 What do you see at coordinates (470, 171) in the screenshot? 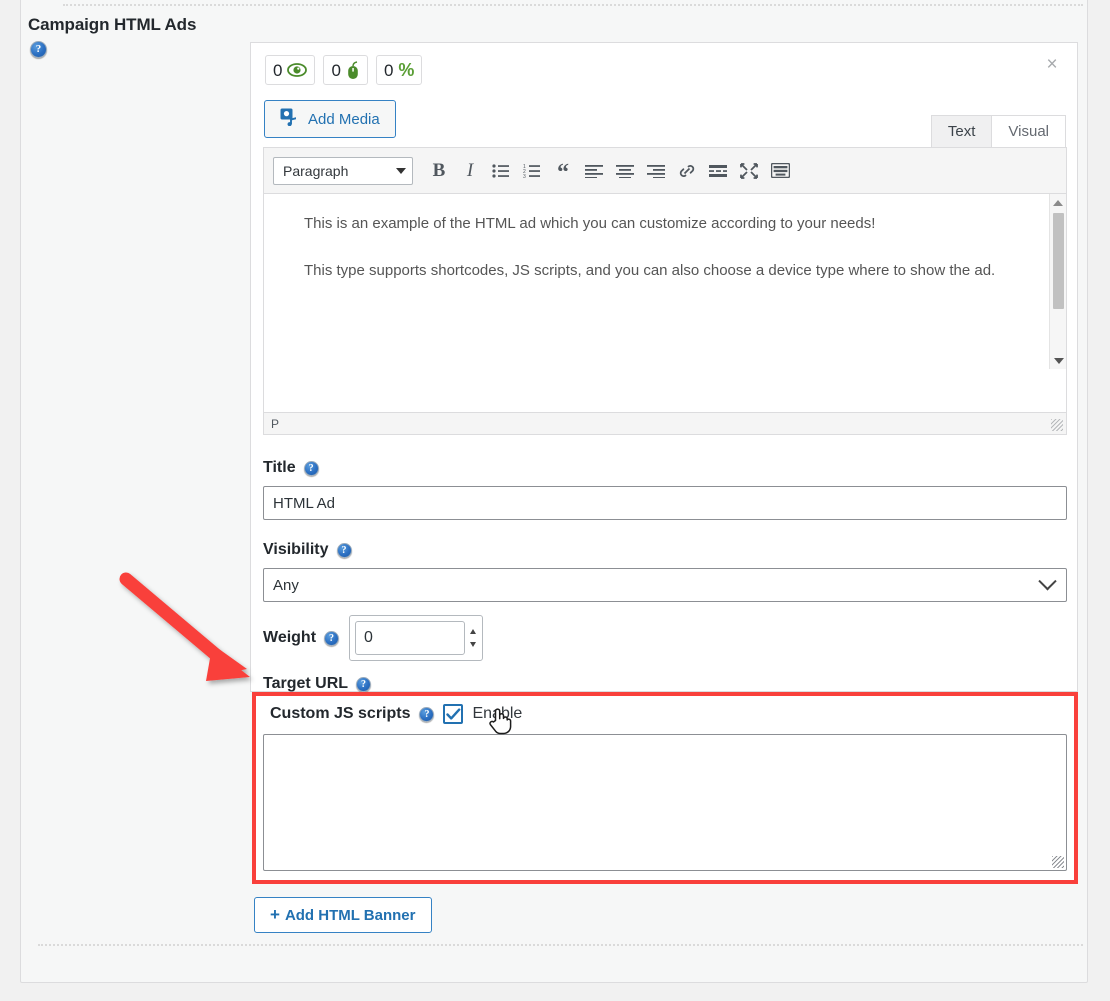
I see `italic-icon: I` at bounding box center [470, 171].